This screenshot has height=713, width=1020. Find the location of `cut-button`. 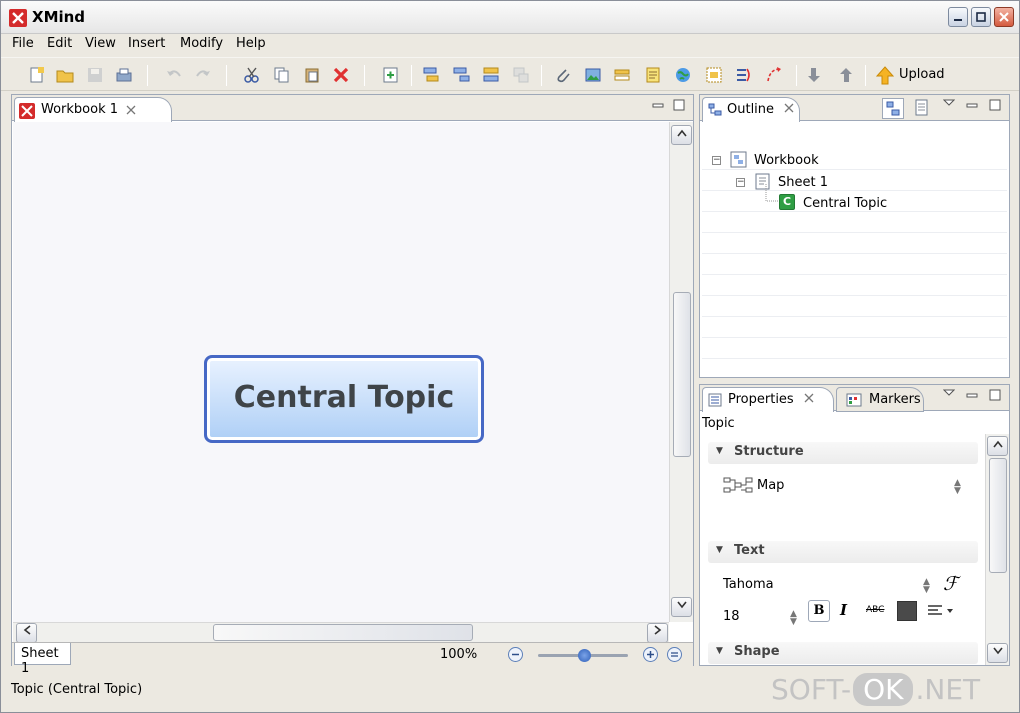

cut-button is located at coordinates (252, 75).